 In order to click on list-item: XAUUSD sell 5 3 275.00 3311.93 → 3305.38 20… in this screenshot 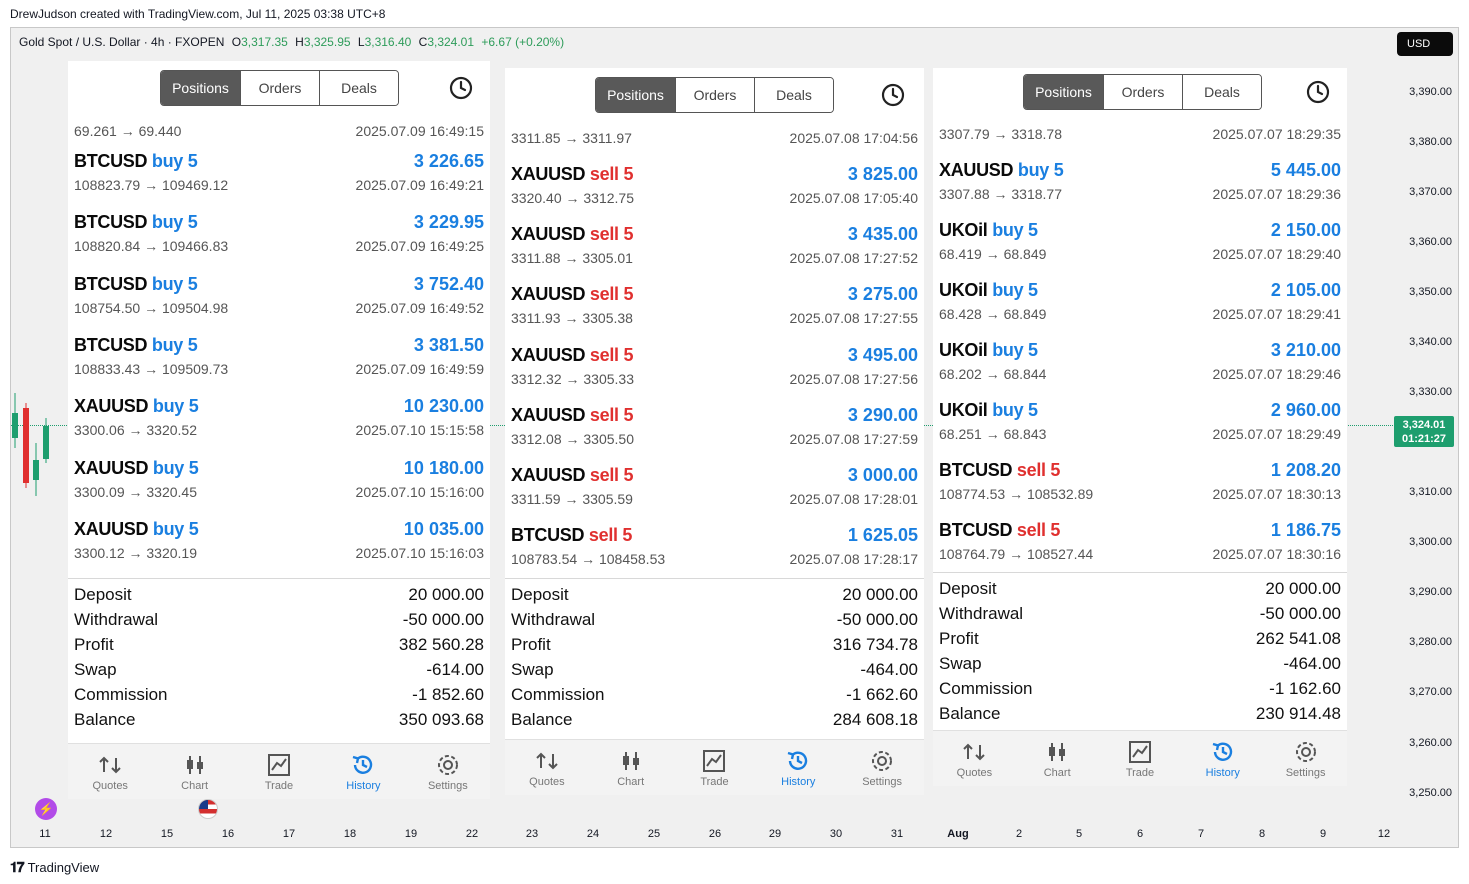, I will do `click(714, 306)`.